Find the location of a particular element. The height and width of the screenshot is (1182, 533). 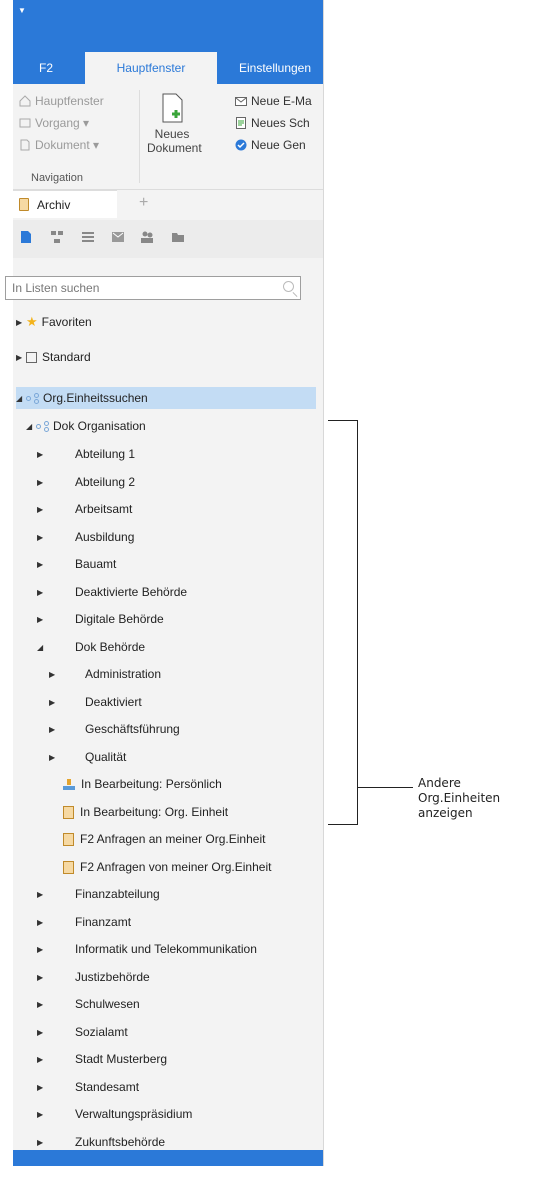

tree-item-label: Favoriten is located at coordinates (66, 322).